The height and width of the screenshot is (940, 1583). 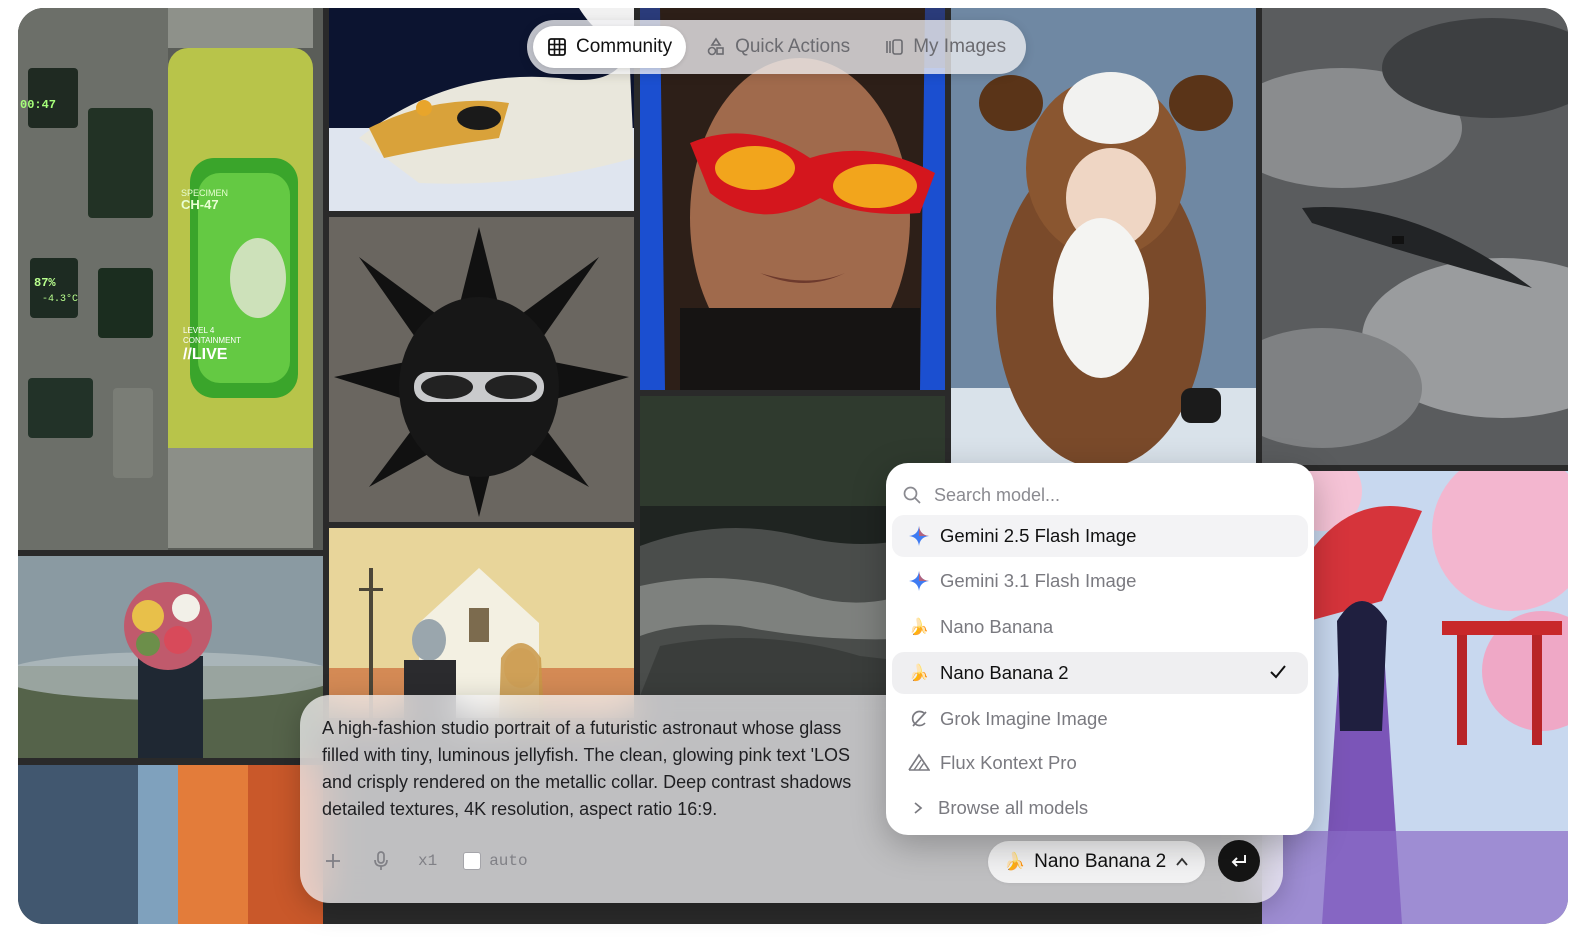 What do you see at coordinates (1100, 861) in the screenshot?
I see `selected-model-label: Nano Banana 2` at bounding box center [1100, 861].